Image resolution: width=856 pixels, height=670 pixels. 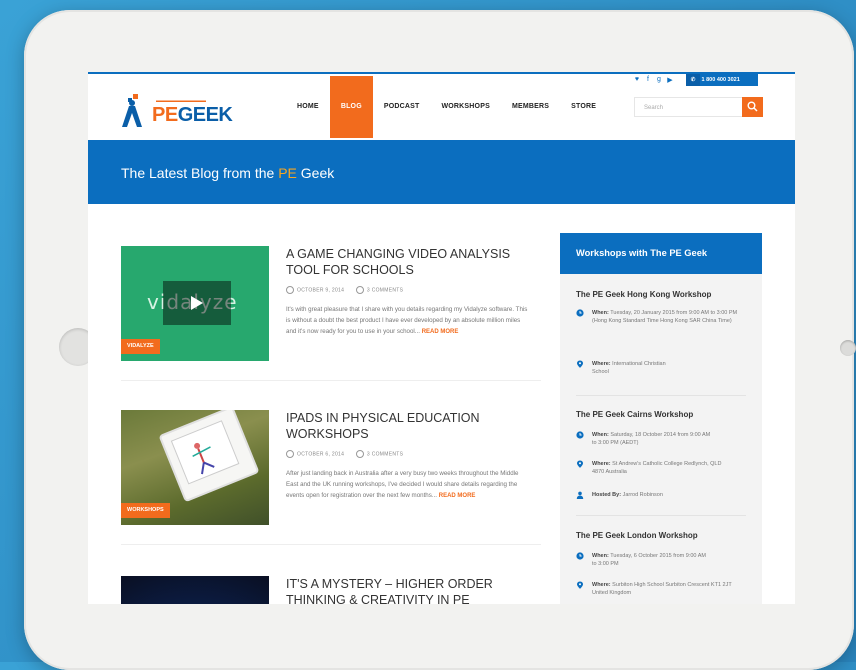 I want to click on nav-item-workshops: WORKSHOPS, so click(x=465, y=107).